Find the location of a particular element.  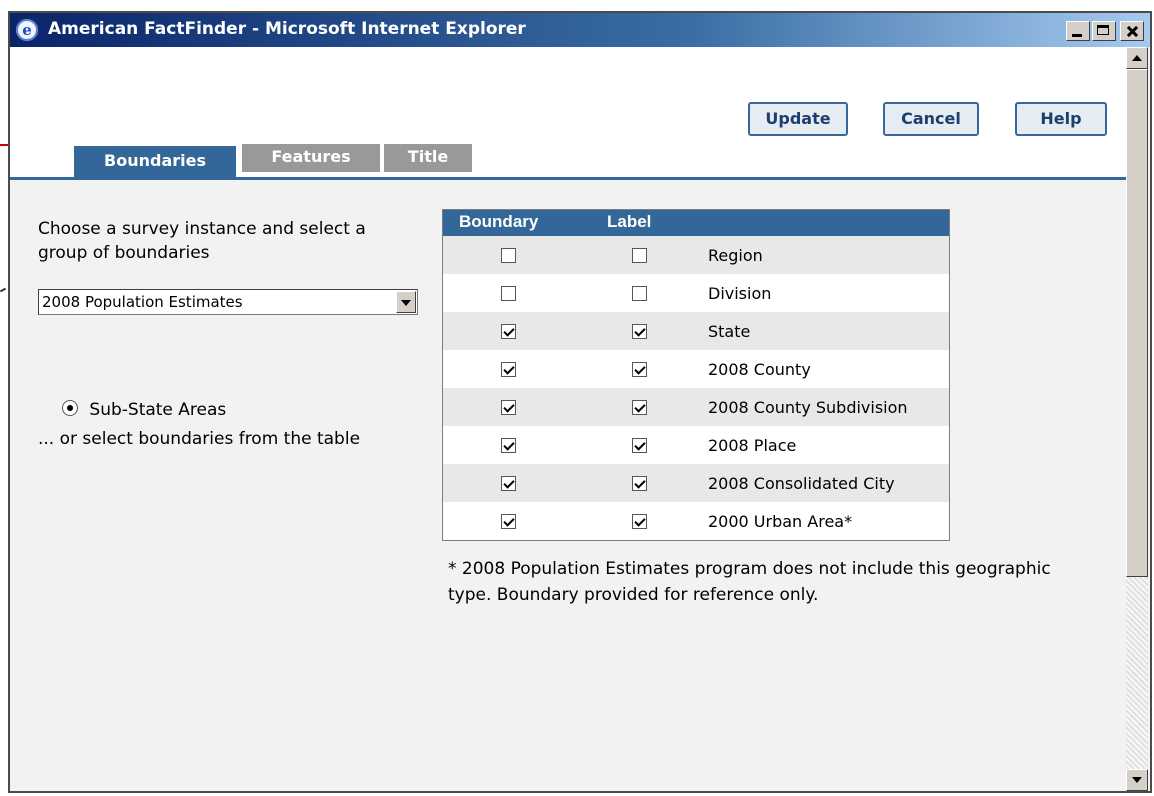

boundary-name: State is located at coordinates (729, 331).